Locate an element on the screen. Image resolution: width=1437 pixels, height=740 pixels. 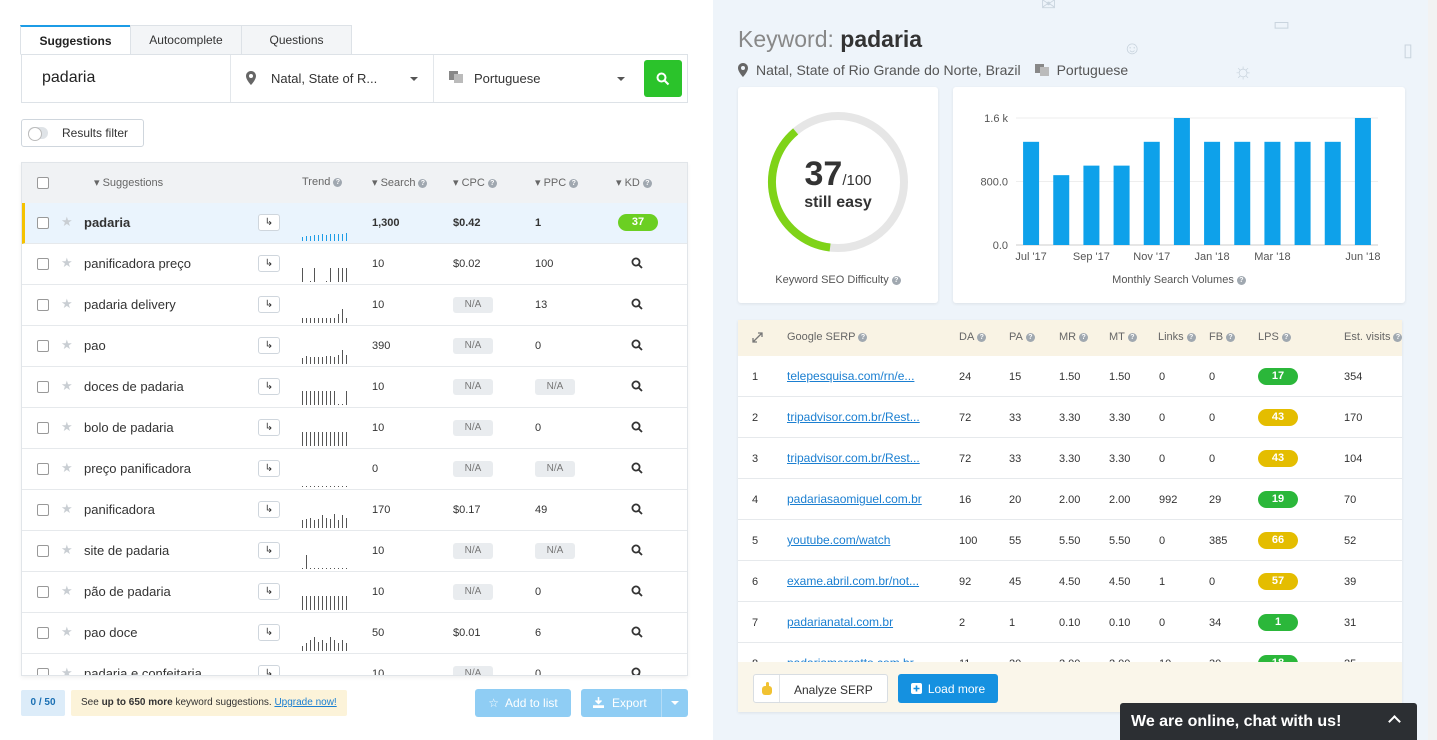
table-row: ★ preço panificadora ↳ 0 N/A N/A is located at coordinates (354, 469).